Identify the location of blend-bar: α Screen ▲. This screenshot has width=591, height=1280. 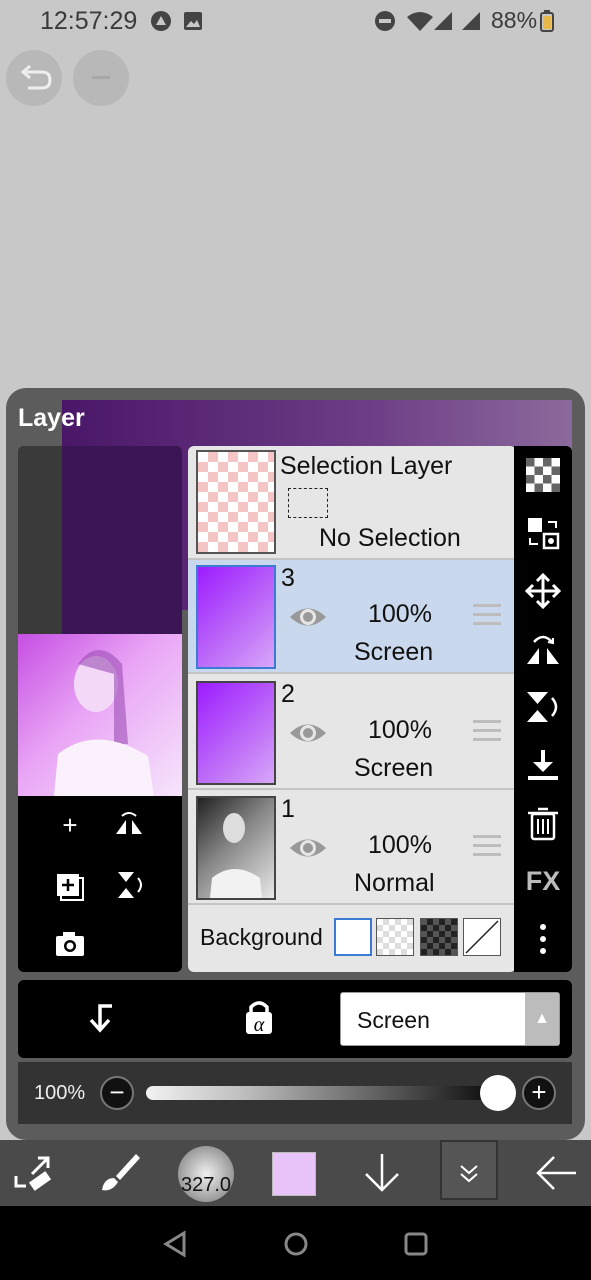
(295, 1019).